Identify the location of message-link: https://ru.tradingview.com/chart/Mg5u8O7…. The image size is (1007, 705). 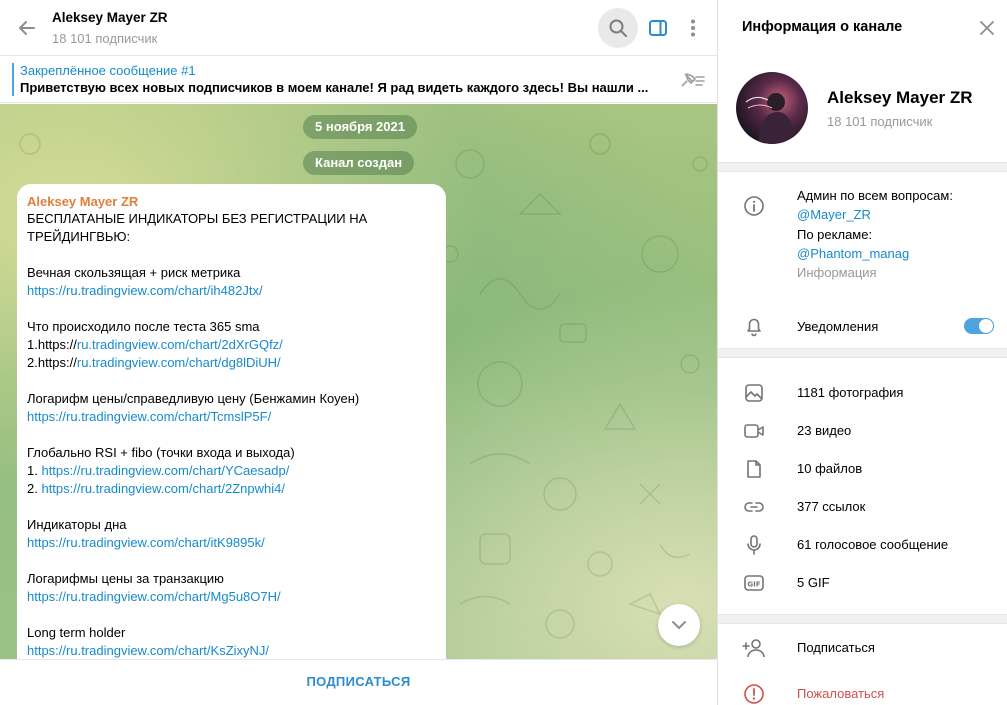
(154, 596).